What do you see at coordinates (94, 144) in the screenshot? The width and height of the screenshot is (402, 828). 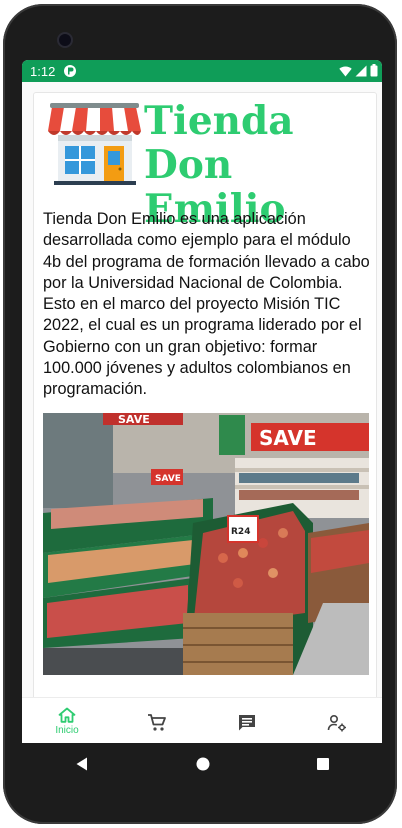 I see `store-logo-icon` at bounding box center [94, 144].